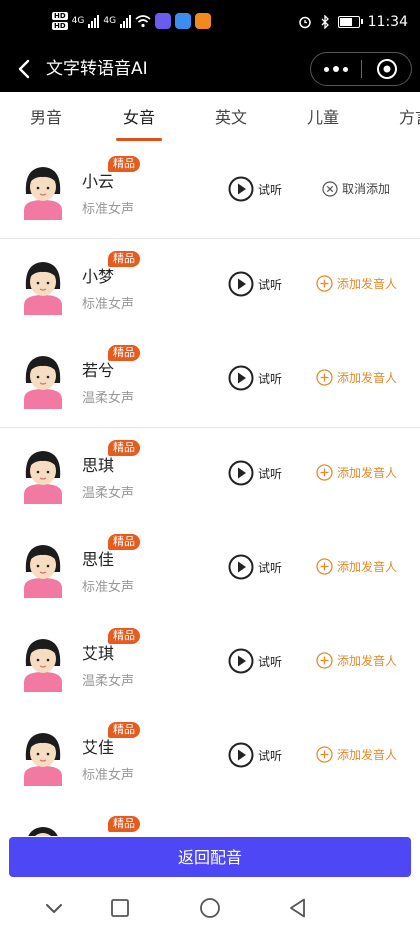 This screenshot has height=933, width=420. What do you see at coordinates (46, 118) in the screenshot?
I see `tab-male: 男音` at bounding box center [46, 118].